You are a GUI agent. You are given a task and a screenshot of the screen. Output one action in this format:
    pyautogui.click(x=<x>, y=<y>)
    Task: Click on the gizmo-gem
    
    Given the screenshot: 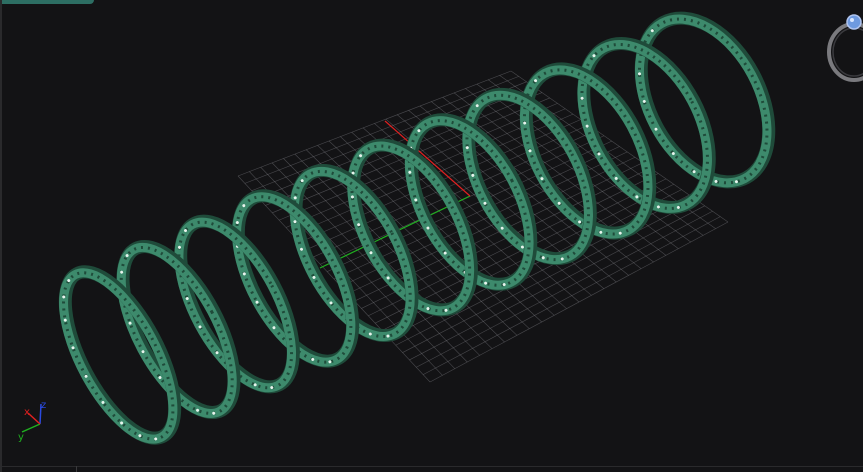 What is the action you would take?
    pyautogui.click(x=854, y=22)
    